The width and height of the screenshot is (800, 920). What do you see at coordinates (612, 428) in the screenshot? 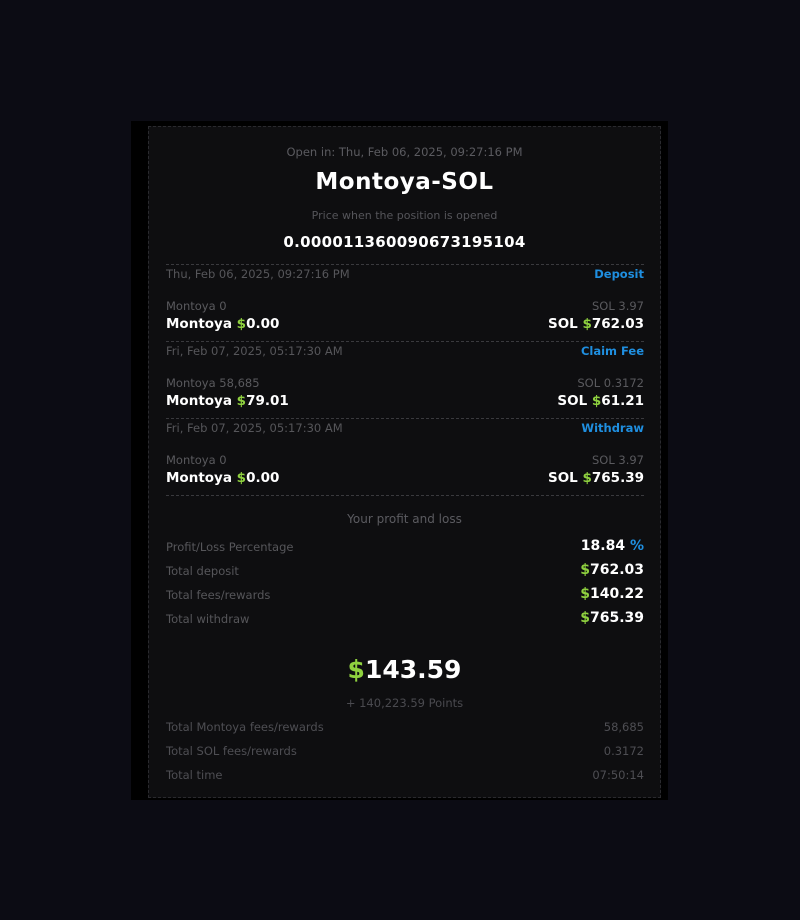
I see `transaction-type: Withdraw` at bounding box center [612, 428].